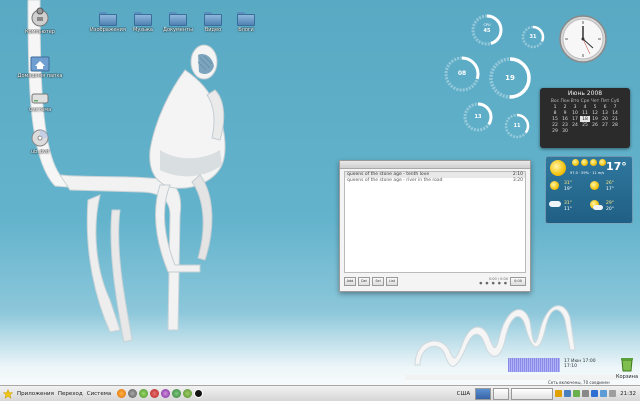  Describe the element at coordinates (155, 393) in the screenshot. I see `media-launcher-icon` at that location.